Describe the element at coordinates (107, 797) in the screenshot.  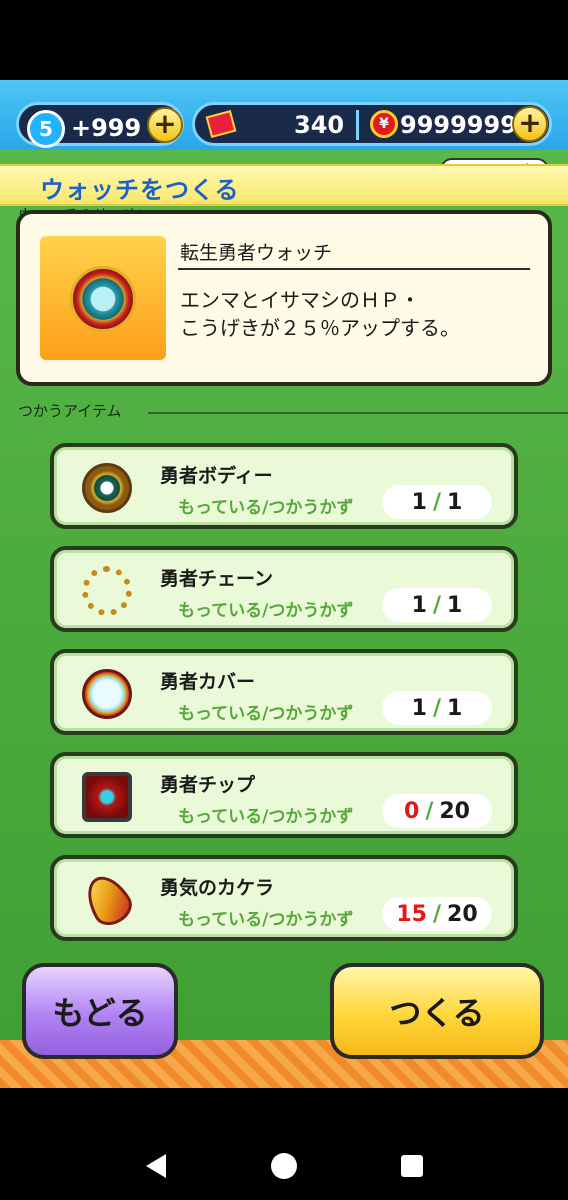
I see `chip-icon` at that location.